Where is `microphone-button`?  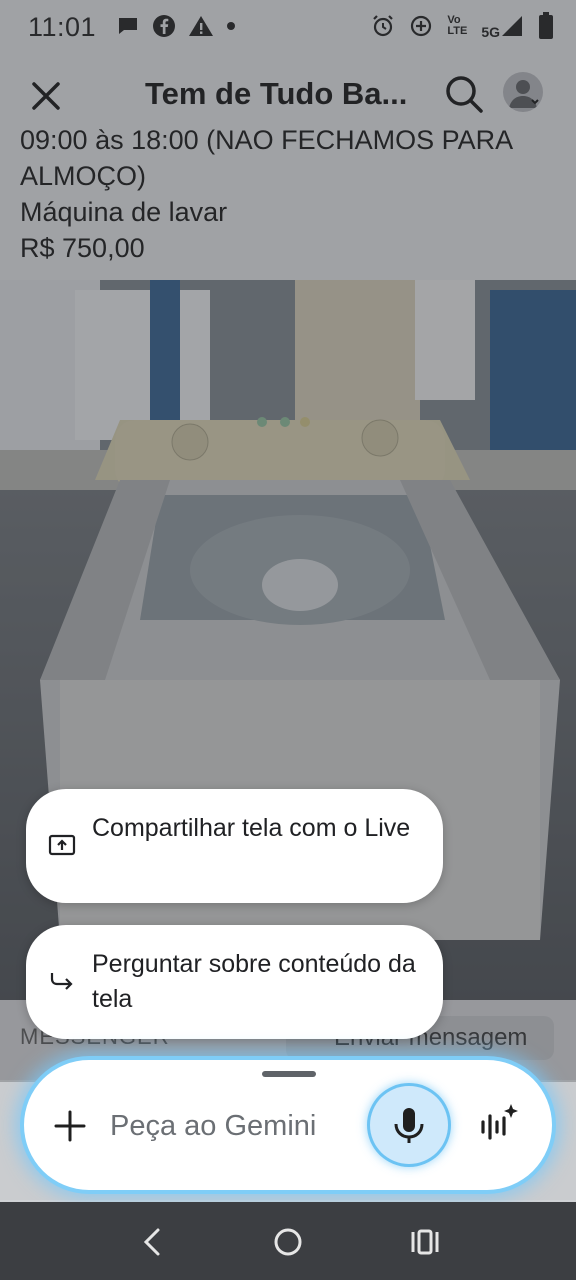 microphone-button is located at coordinates (409, 1125).